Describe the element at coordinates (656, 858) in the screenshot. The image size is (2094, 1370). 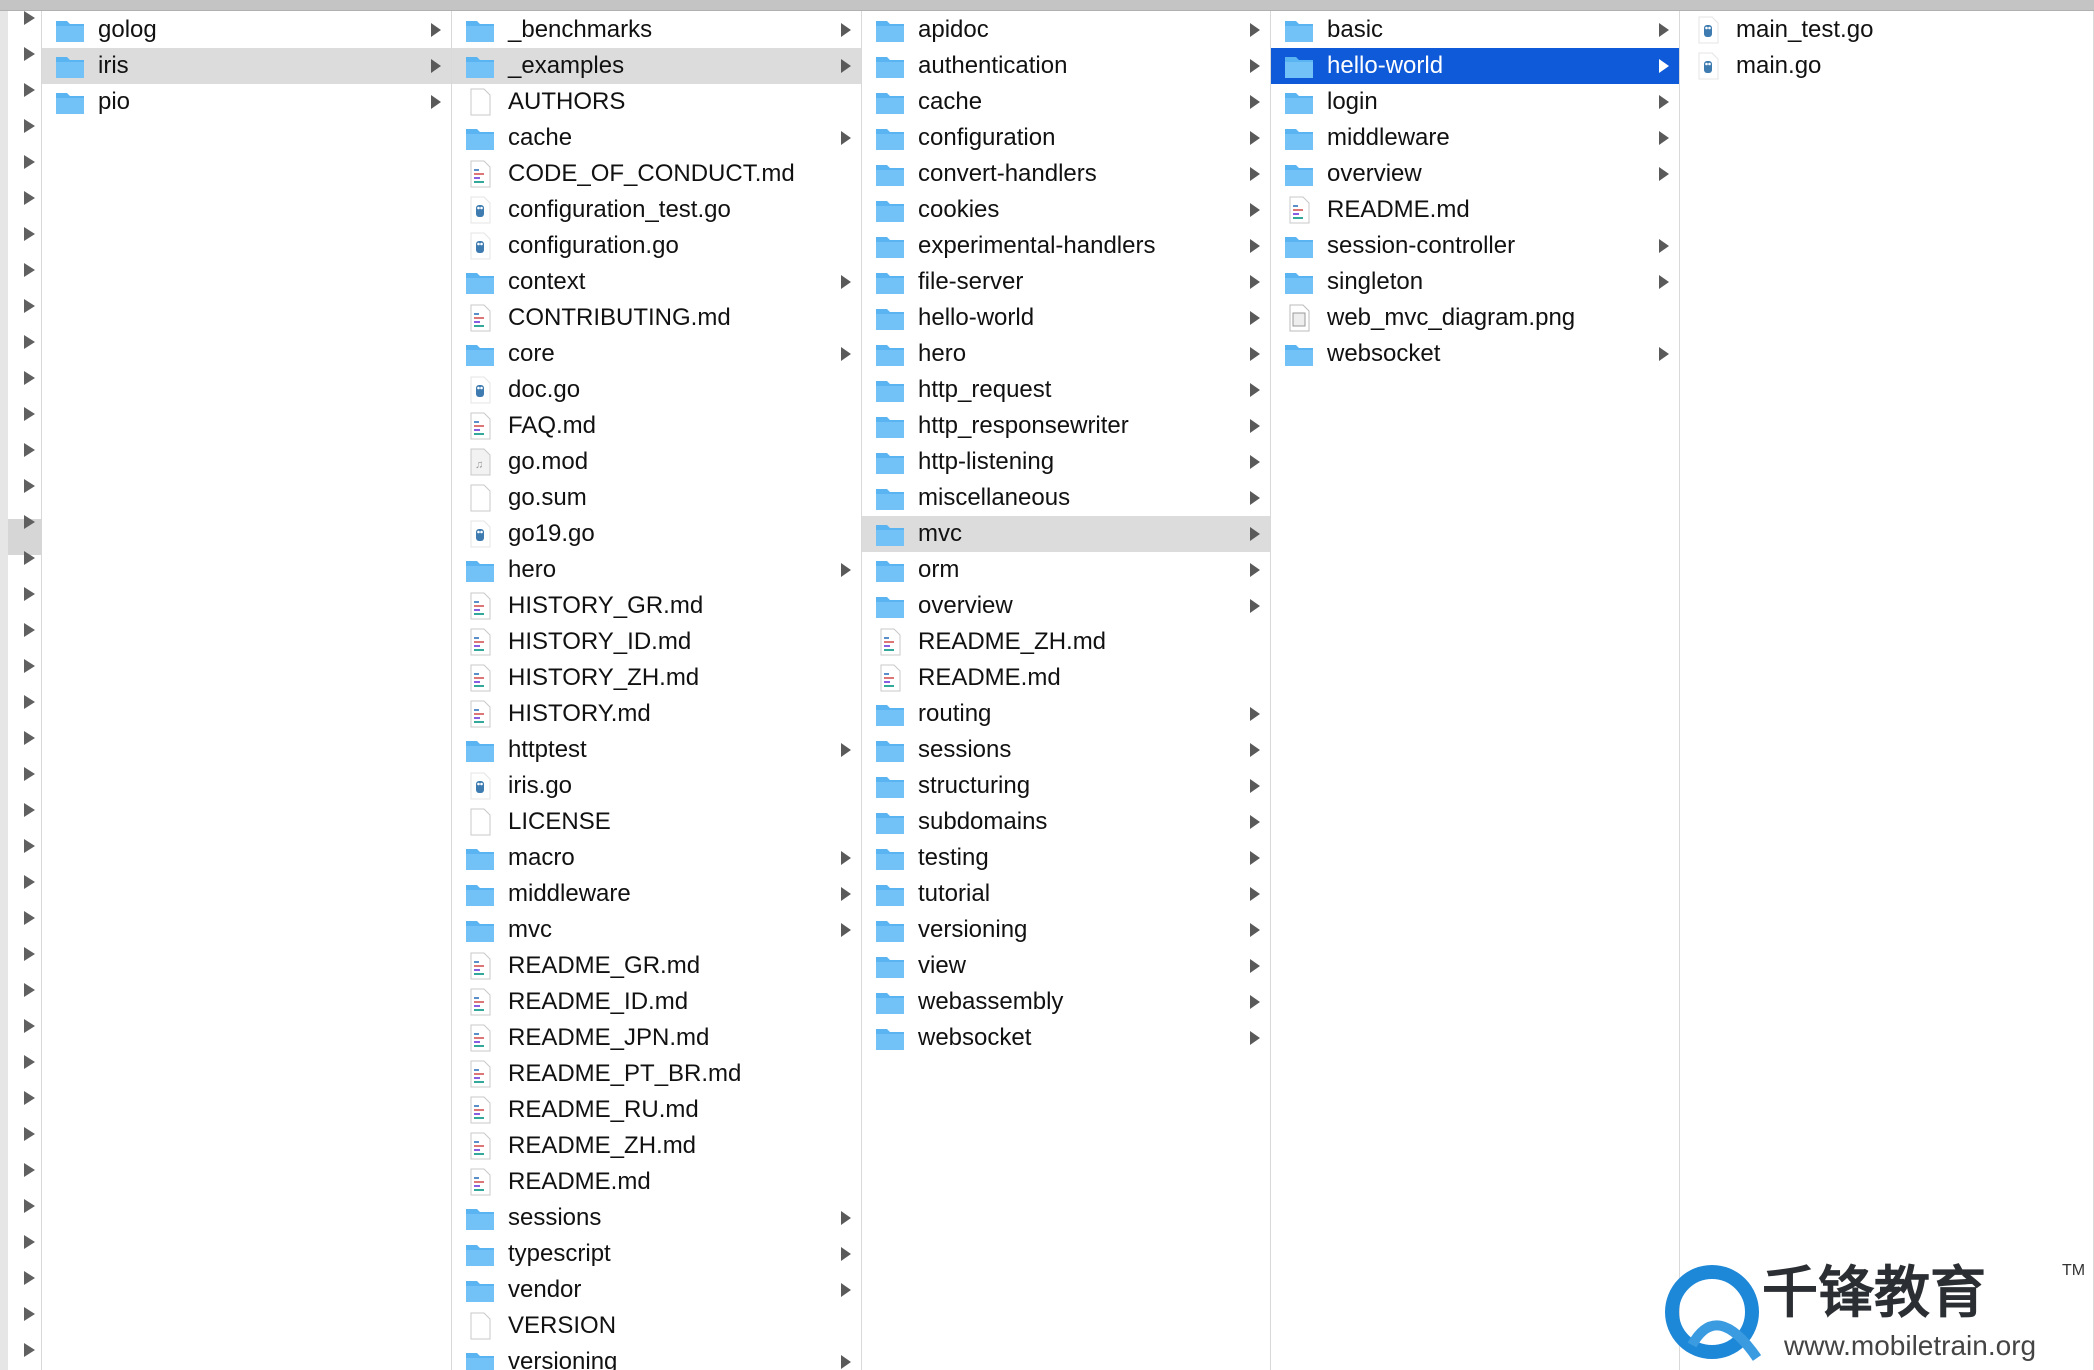
I see `folder-item: macro` at that location.